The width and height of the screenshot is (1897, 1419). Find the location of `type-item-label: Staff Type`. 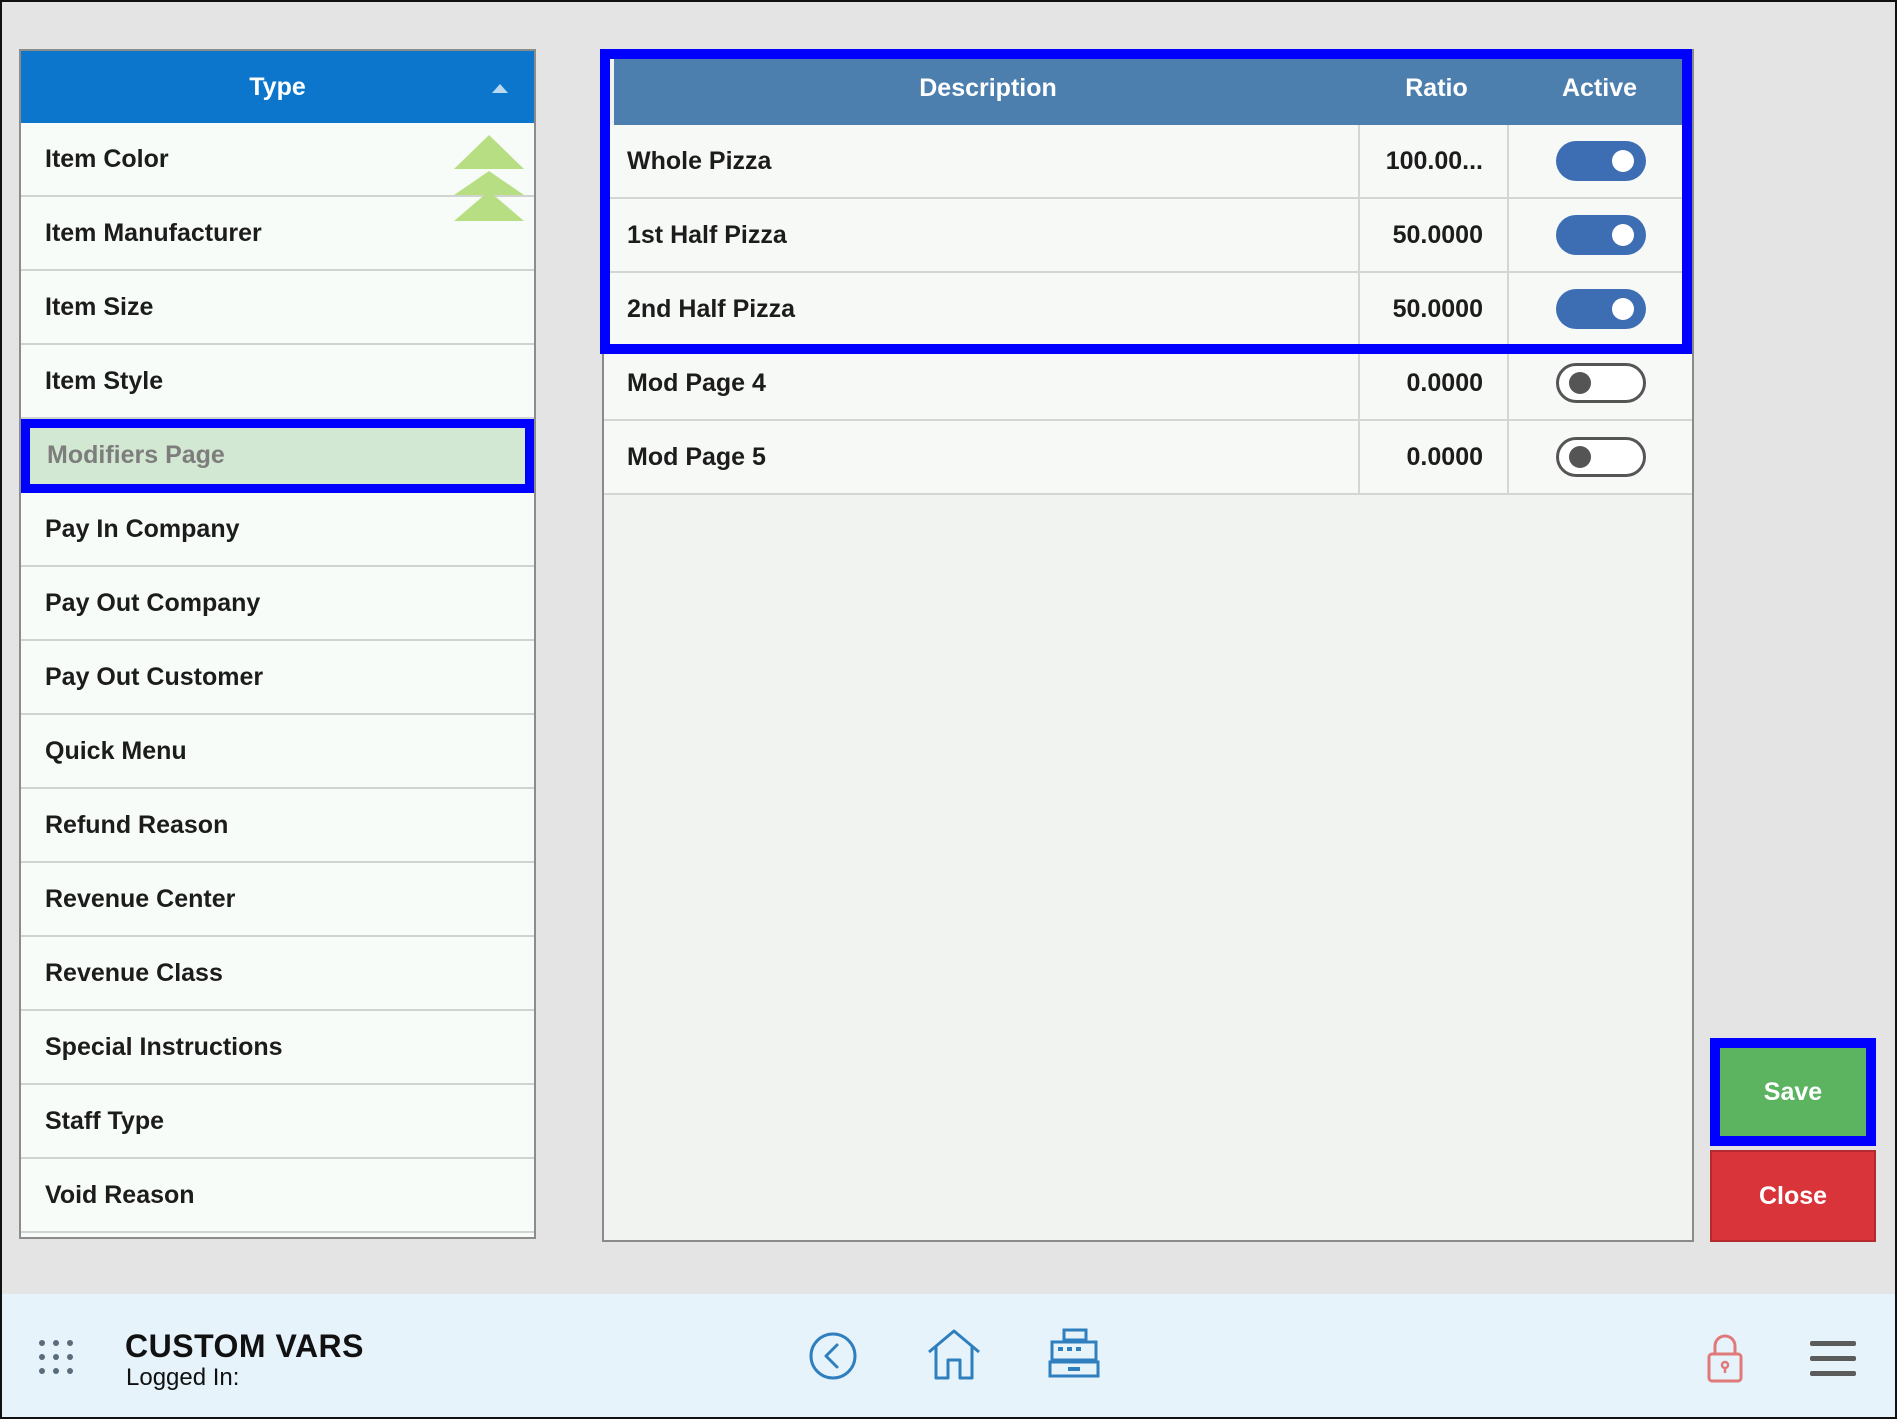

type-item-label: Staff Type is located at coordinates (104, 1120).